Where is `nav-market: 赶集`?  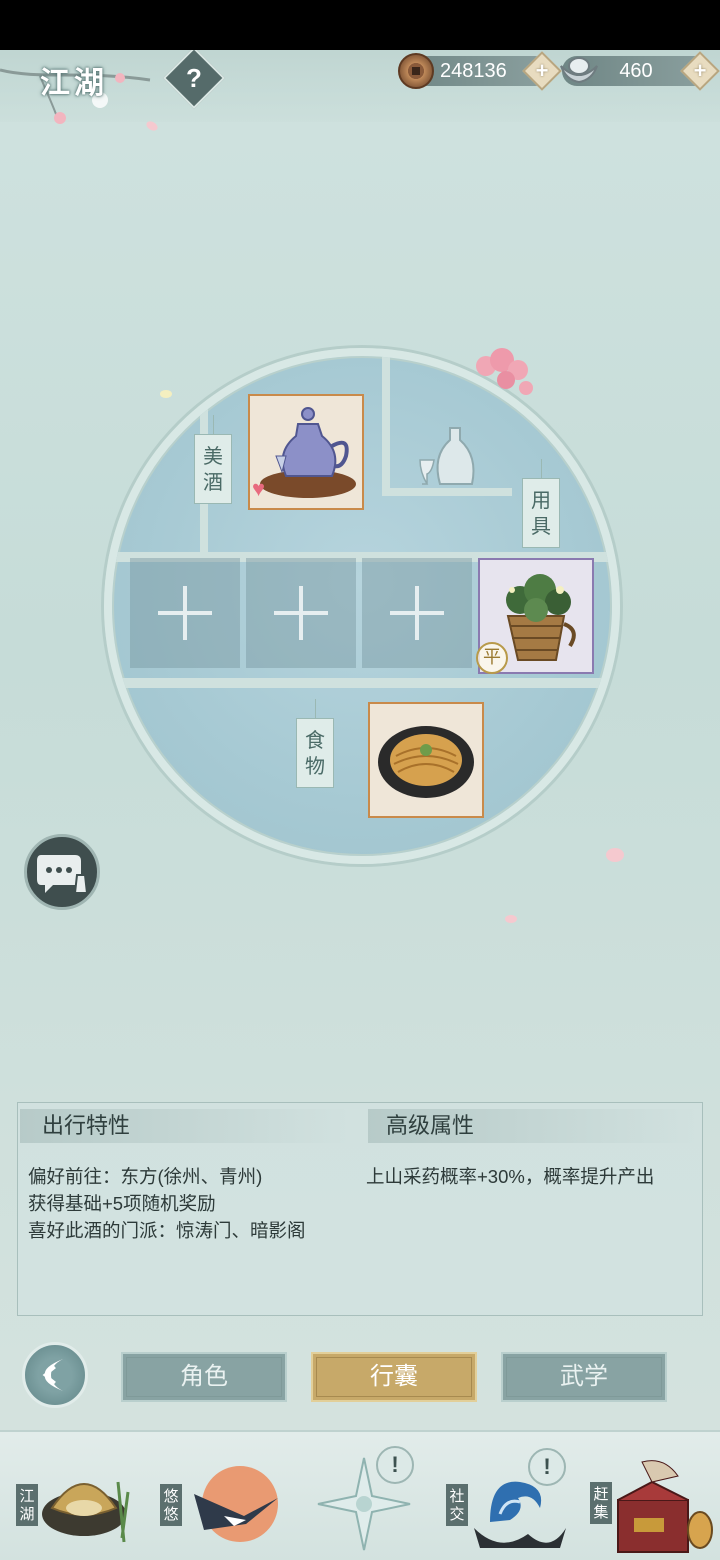
nav-market: 赶集 is located at coordinates (651, 1496).